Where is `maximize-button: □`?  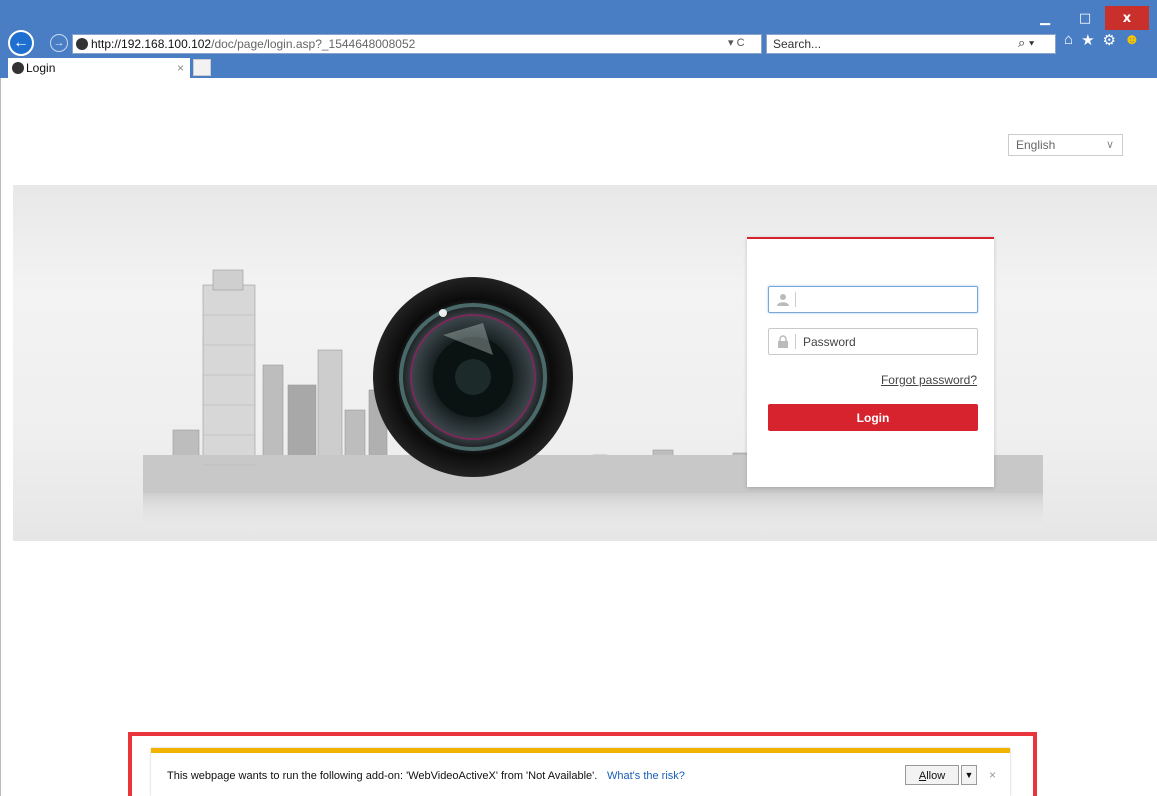 maximize-button: □ is located at coordinates (1085, 18).